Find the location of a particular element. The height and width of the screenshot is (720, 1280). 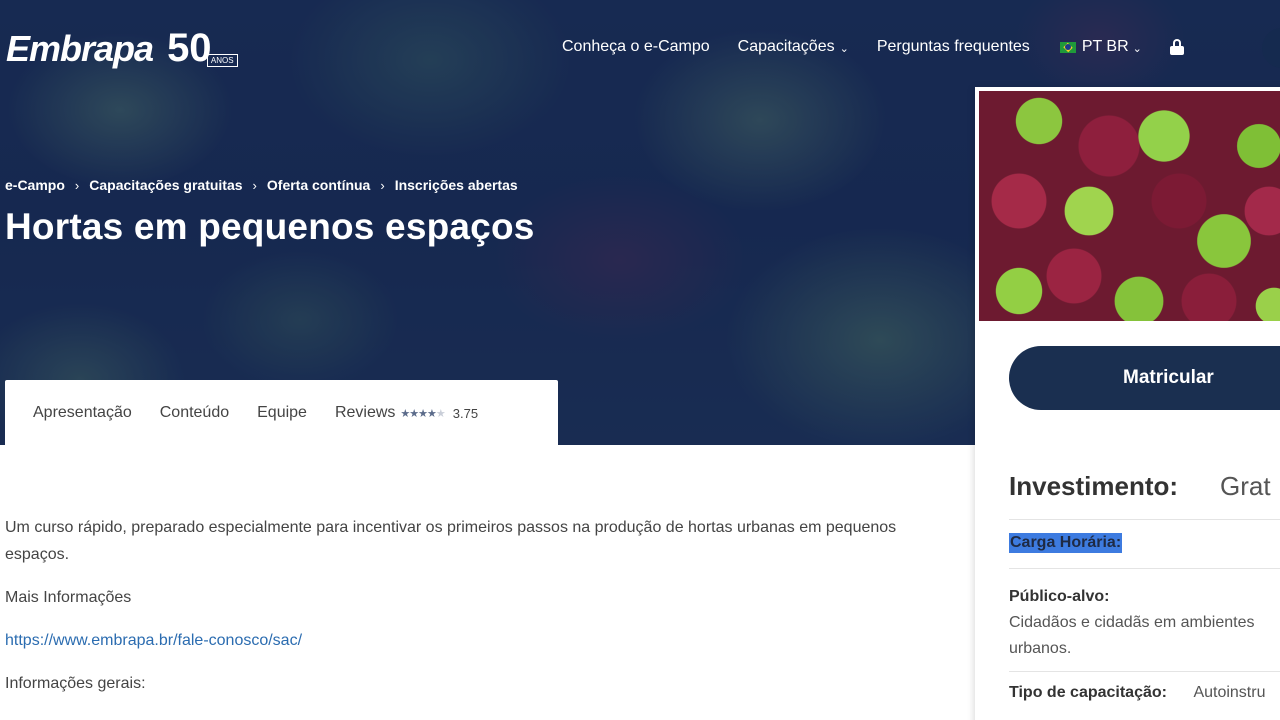

investment-row: Investimento: Grat is located at coordinates (1140, 486).